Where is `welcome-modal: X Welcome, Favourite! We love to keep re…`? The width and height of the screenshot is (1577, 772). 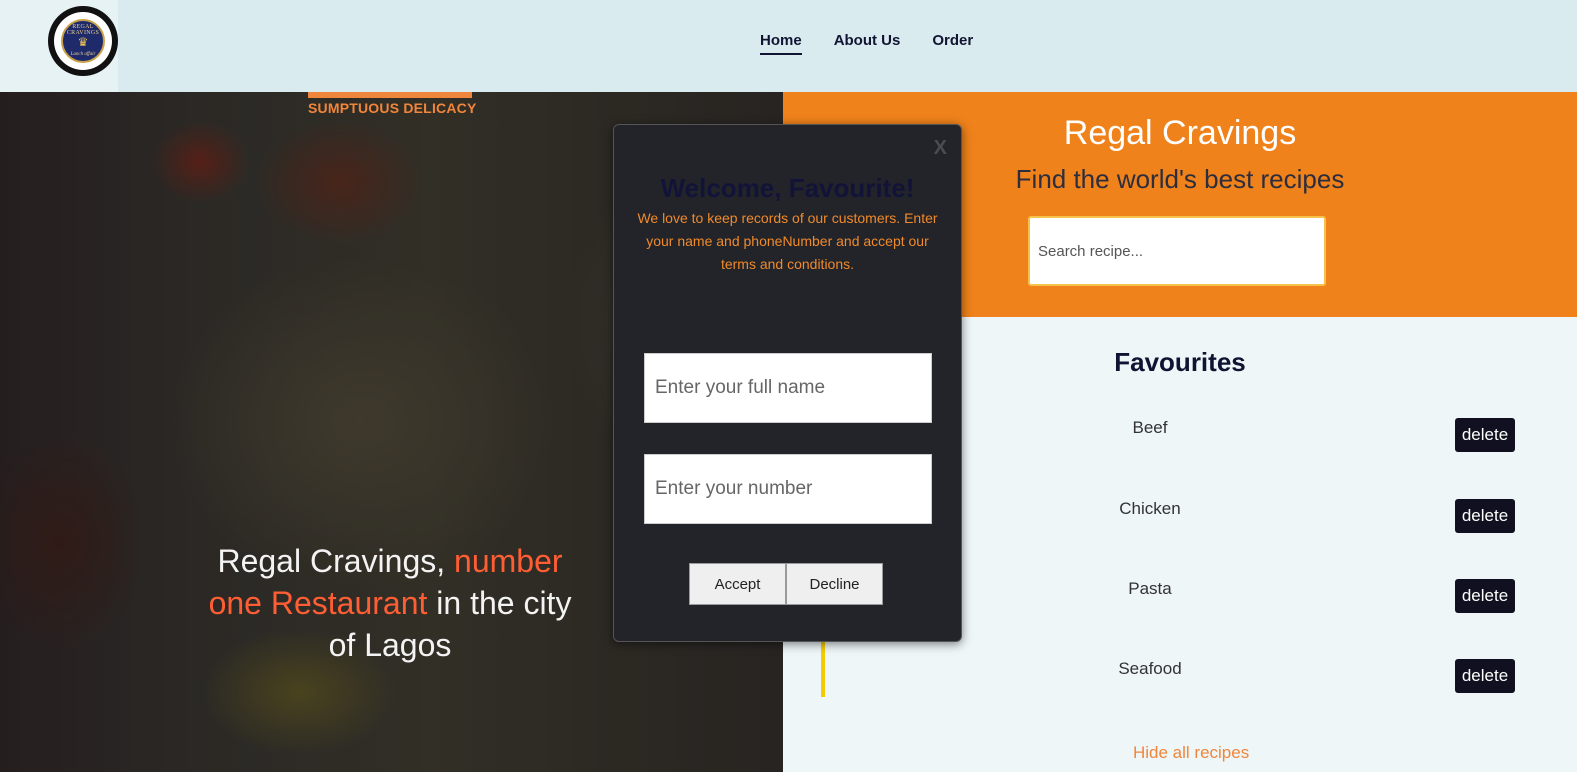 welcome-modal: X Welcome, Favourite! We love to keep re… is located at coordinates (787, 383).